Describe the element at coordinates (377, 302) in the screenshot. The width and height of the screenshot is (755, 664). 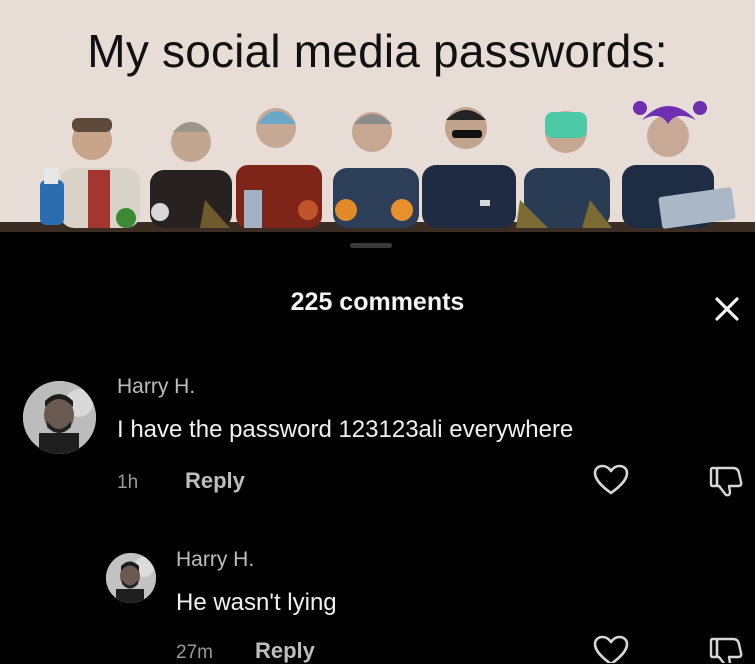
I see `comments-count-title: 225 comments` at that location.